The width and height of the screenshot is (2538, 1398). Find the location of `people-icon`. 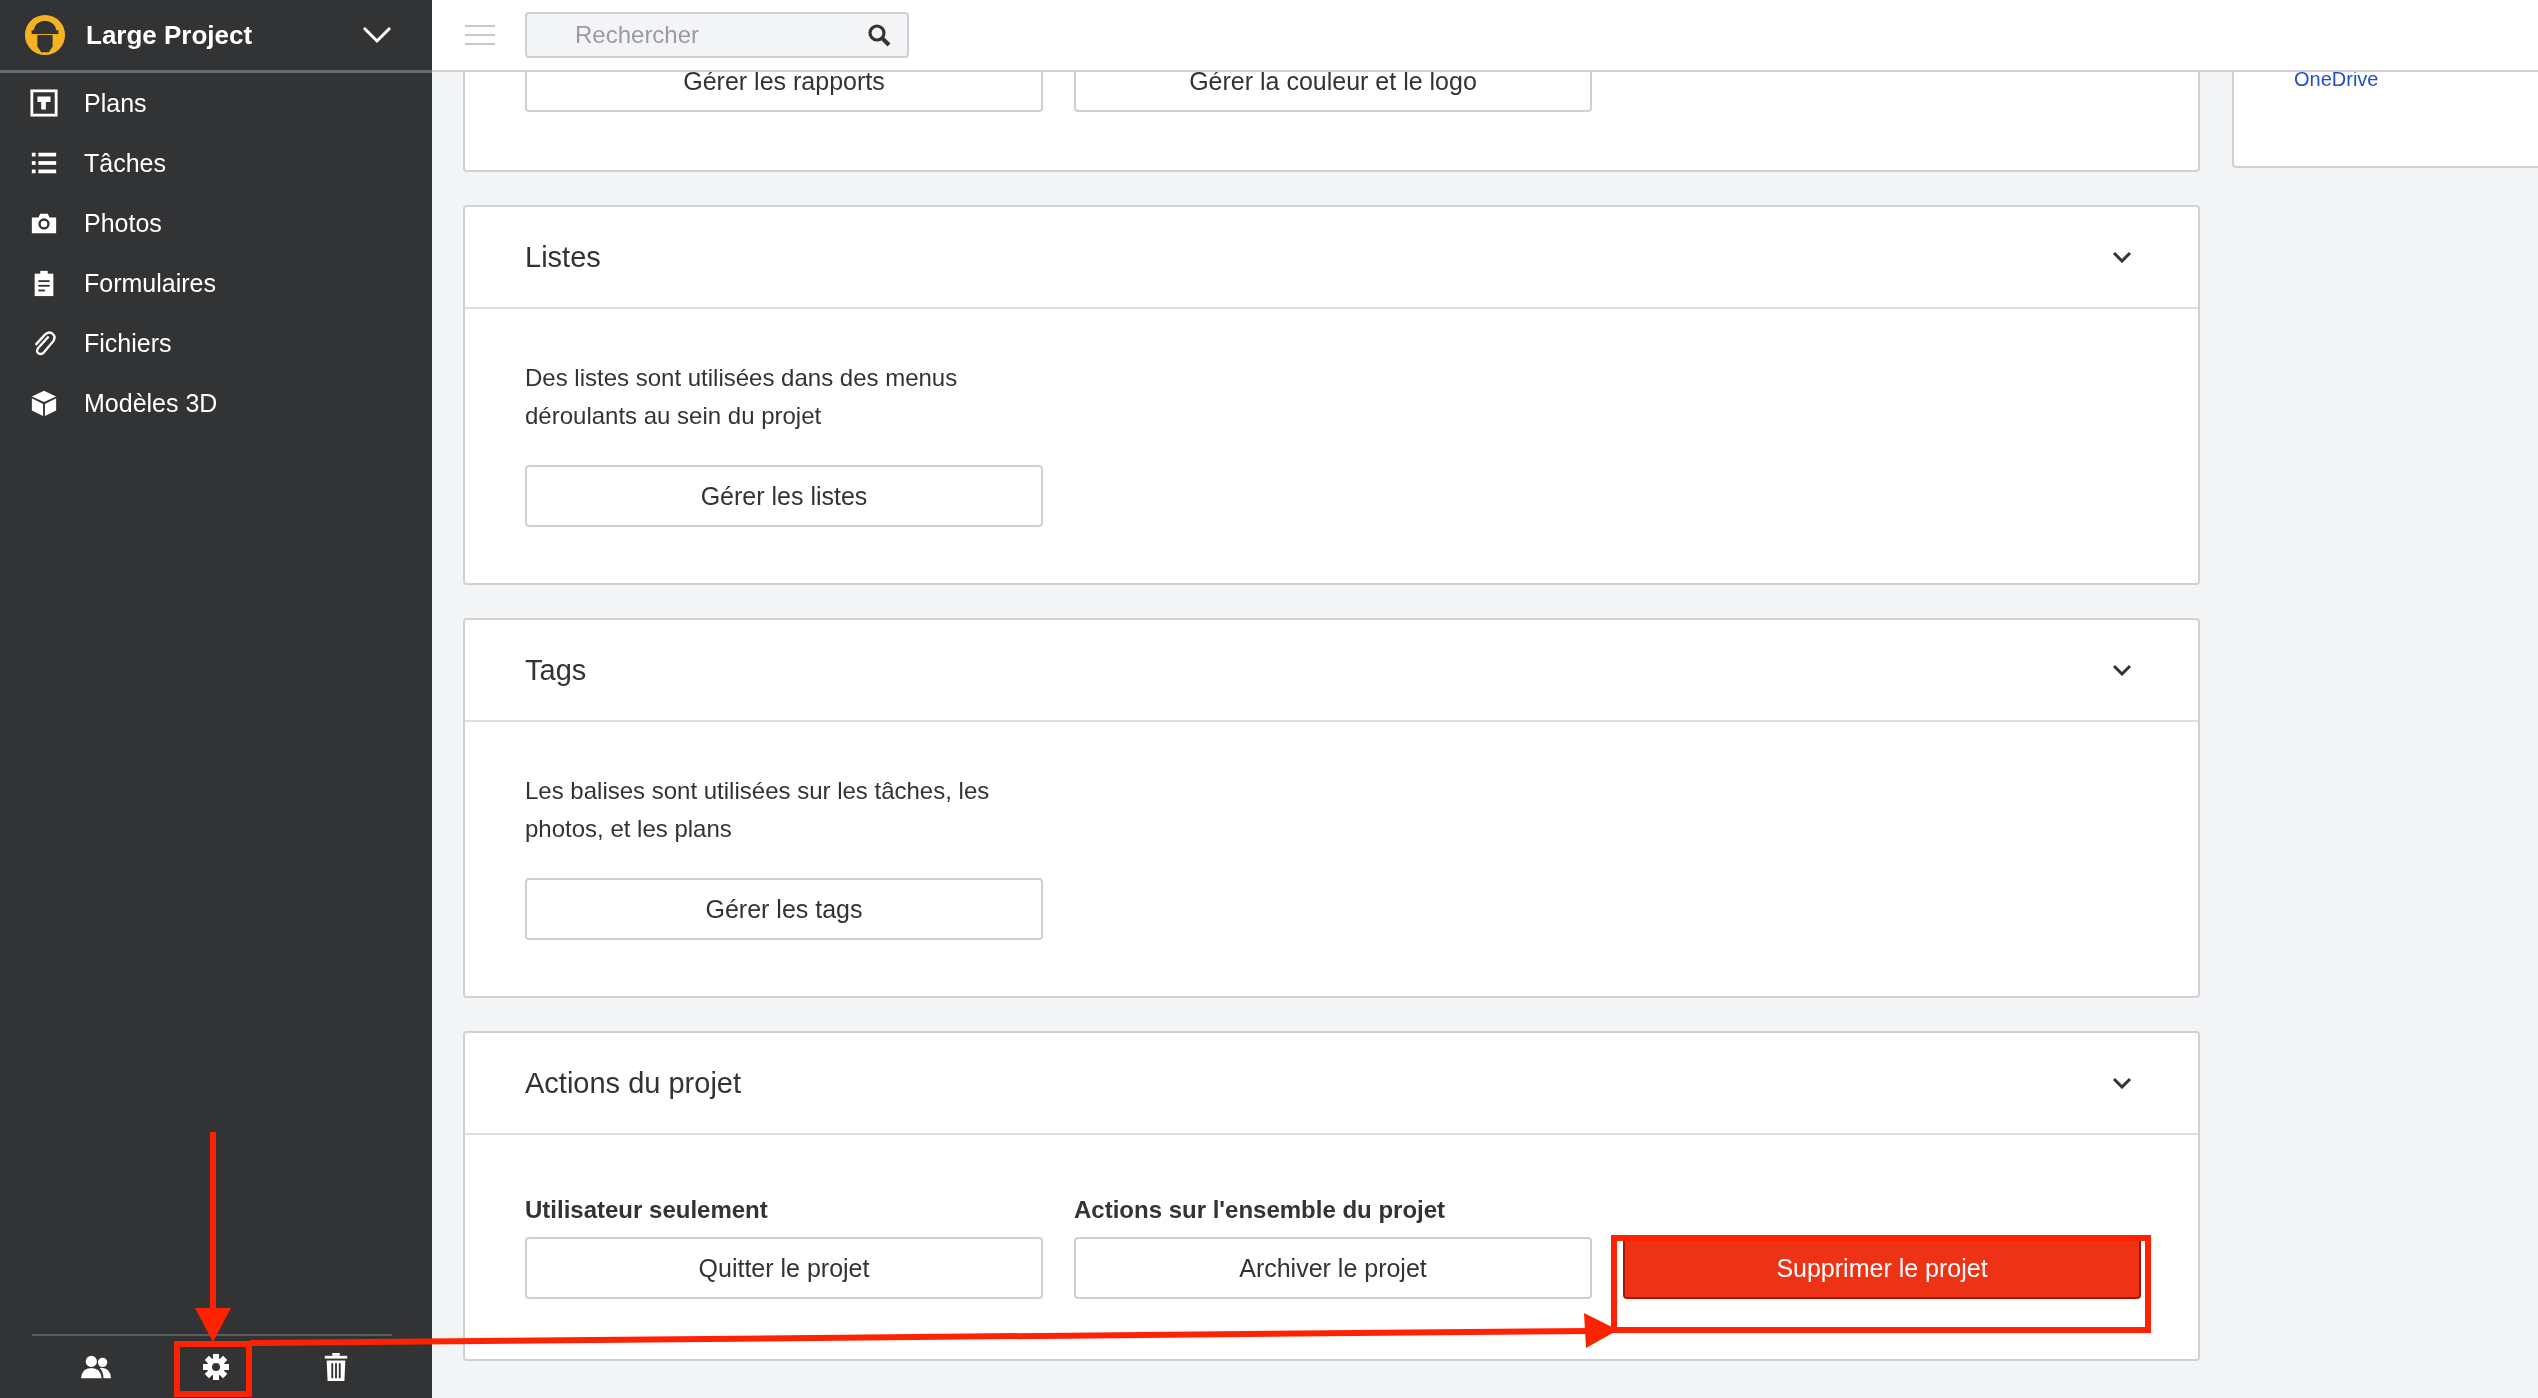

people-icon is located at coordinates (96, 1367).